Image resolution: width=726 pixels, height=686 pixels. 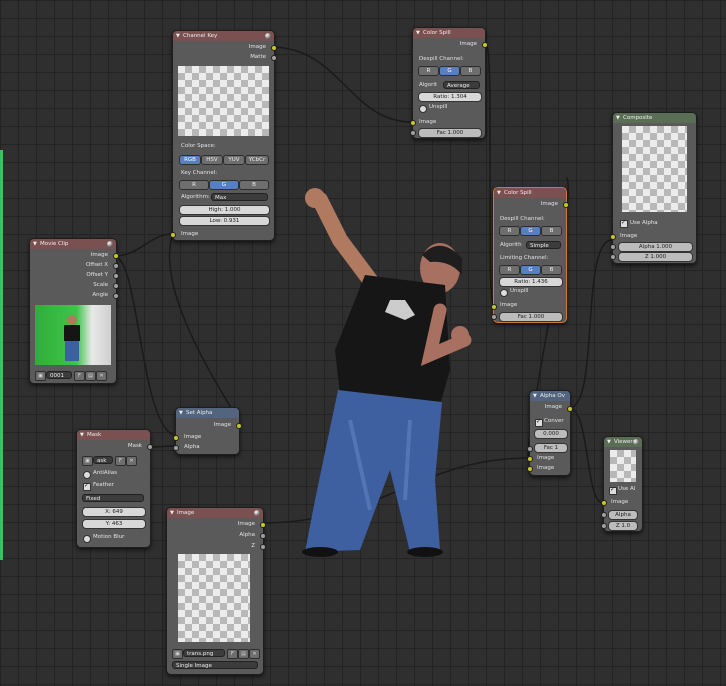 What do you see at coordinates (234, 160) in the screenshot?
I see `color-space-yuv-button: YUV` at bounding box center [234, 160].